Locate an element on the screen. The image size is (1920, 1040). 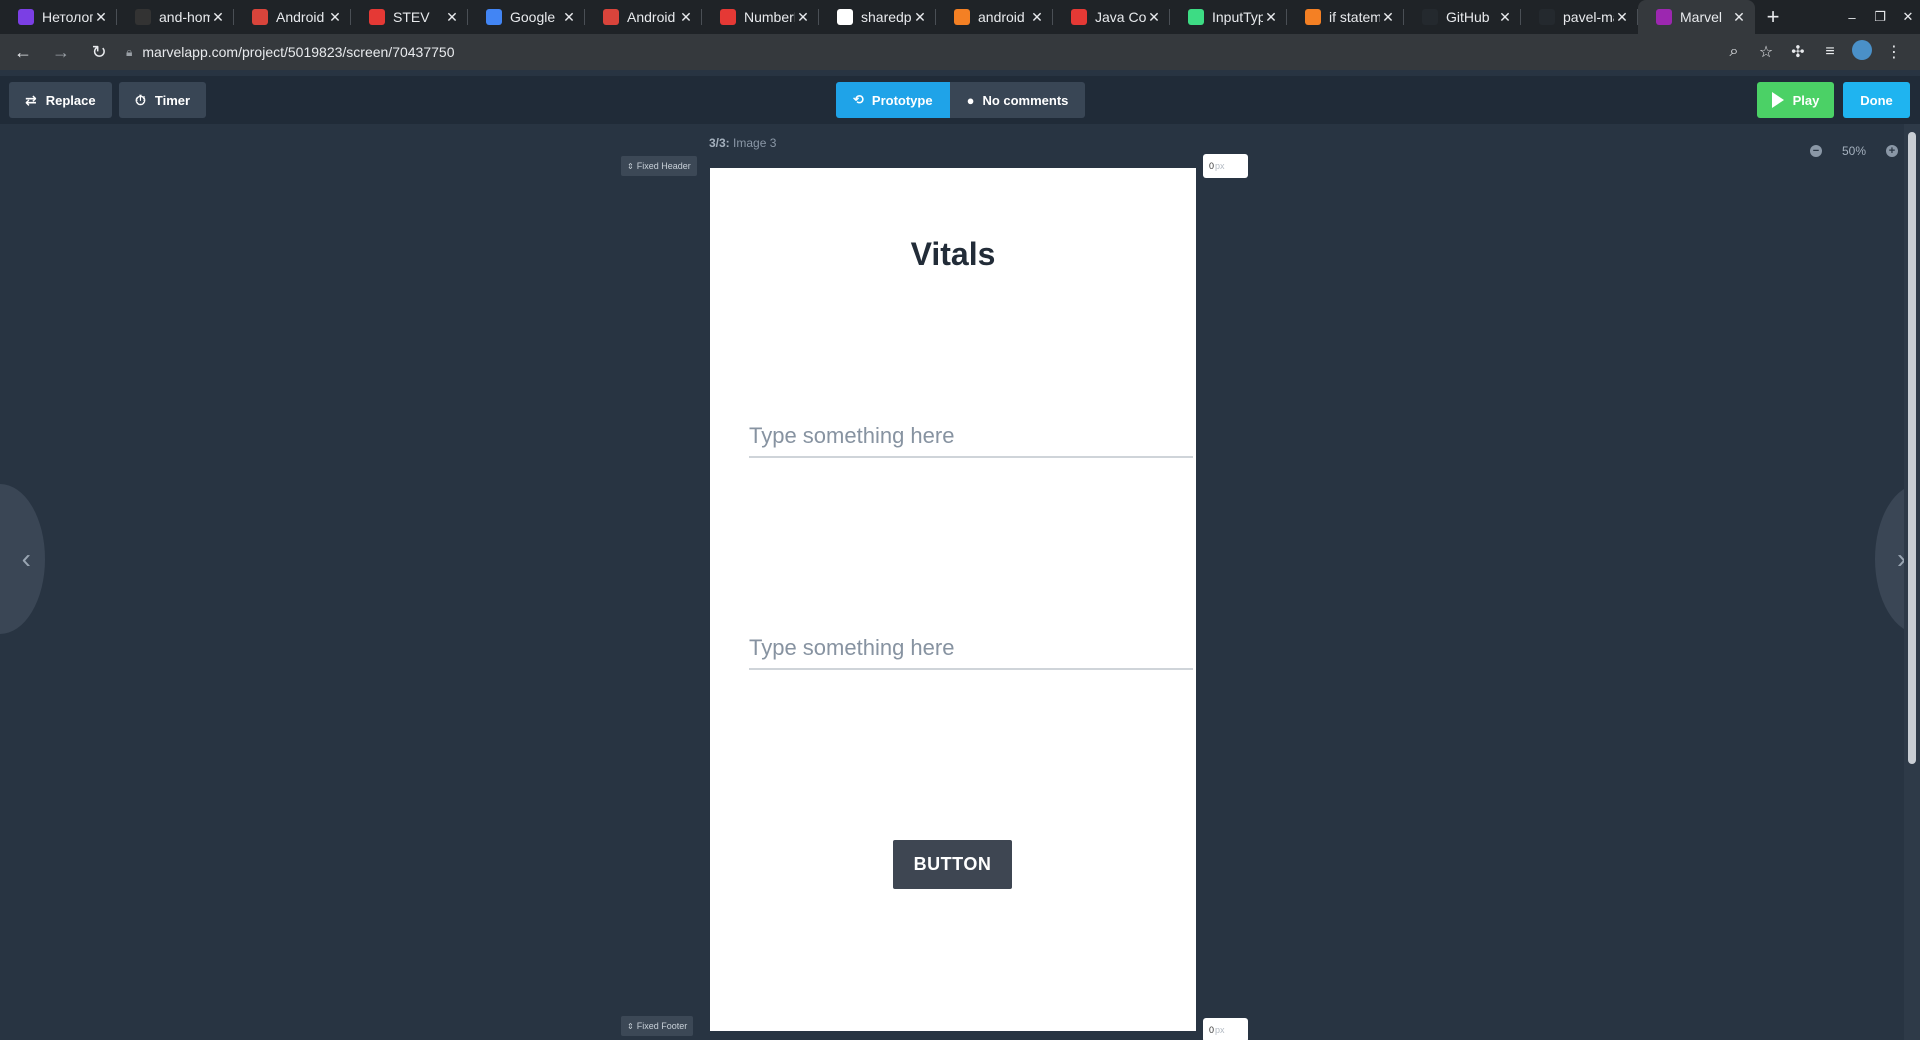
lock-icon: 🔒︎ is located at coordinates (129, 51).